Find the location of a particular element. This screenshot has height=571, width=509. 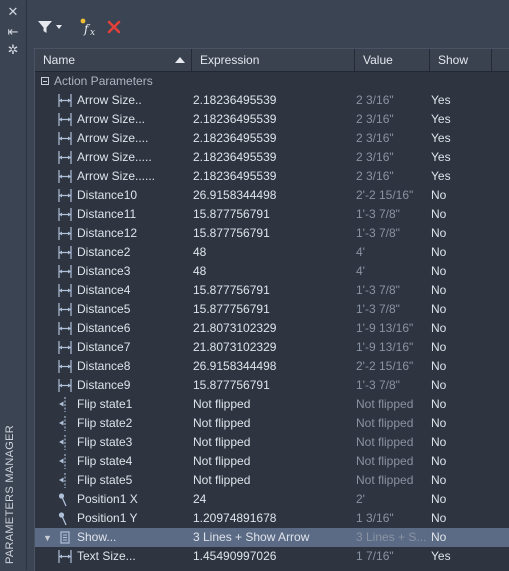

table-row: Arrow Size.... 2.18236495539 2 3/16" Yes is located at coordinates (272, 138).